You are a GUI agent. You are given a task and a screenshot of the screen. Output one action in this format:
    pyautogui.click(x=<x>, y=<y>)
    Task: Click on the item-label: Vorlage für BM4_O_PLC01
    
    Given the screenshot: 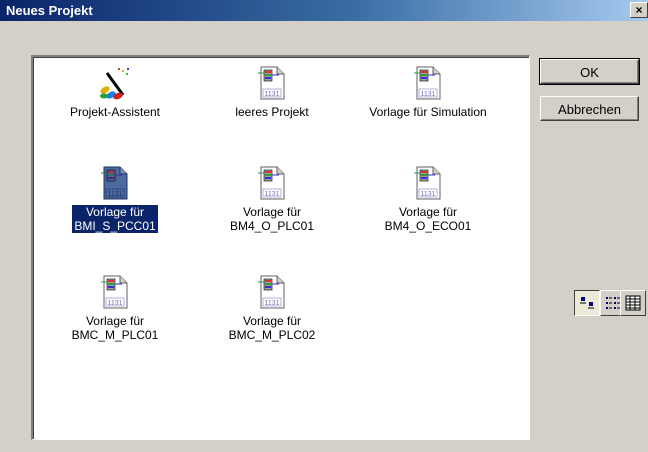 What is the action you would take?
    pyautogui.click(x=272, y=219)
    